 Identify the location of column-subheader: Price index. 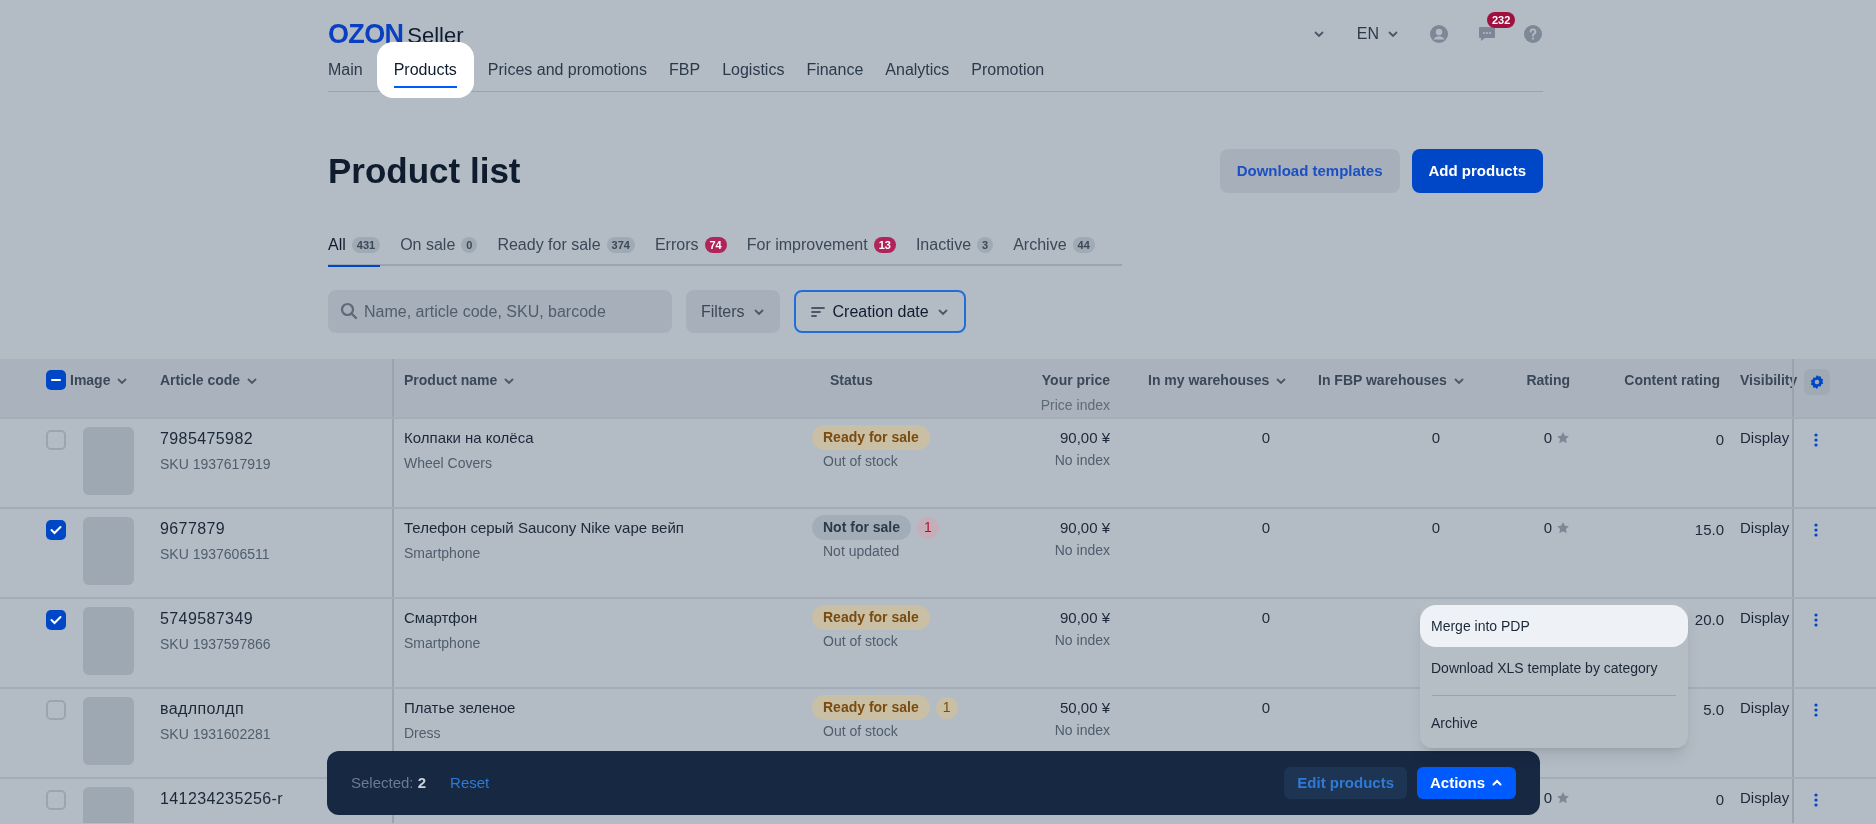
(1075, 405).